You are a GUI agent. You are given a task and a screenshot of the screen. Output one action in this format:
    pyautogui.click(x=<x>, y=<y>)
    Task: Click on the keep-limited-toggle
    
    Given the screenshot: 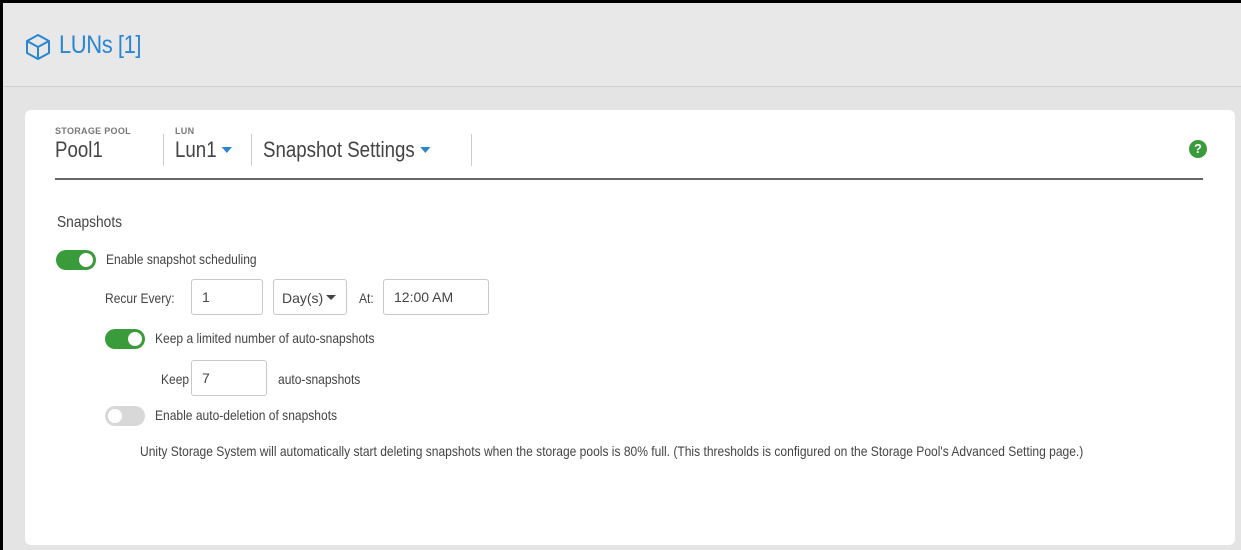 What is the action you would take?
    pyautogui.click(x=125, y=339)
    